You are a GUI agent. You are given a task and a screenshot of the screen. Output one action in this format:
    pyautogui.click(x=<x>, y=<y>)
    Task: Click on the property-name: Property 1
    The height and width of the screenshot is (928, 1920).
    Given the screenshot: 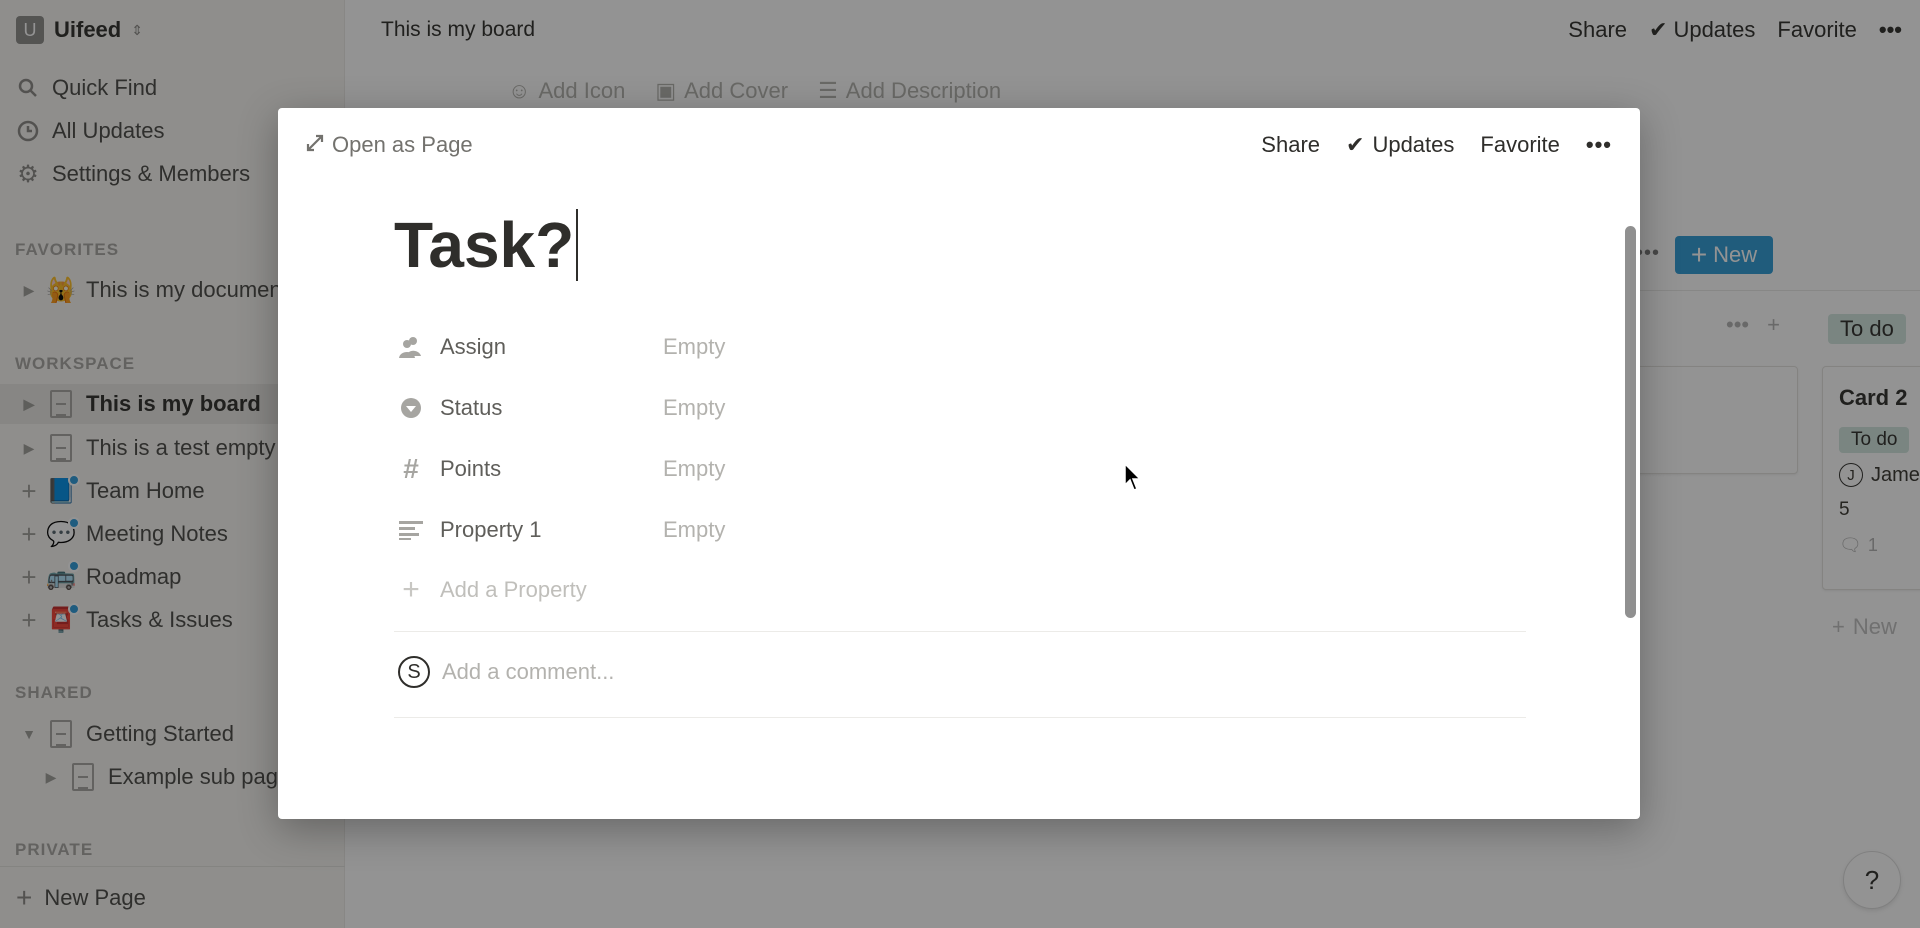 What is the action you would take?
    pyautogui.click(x=491, y=529)
    